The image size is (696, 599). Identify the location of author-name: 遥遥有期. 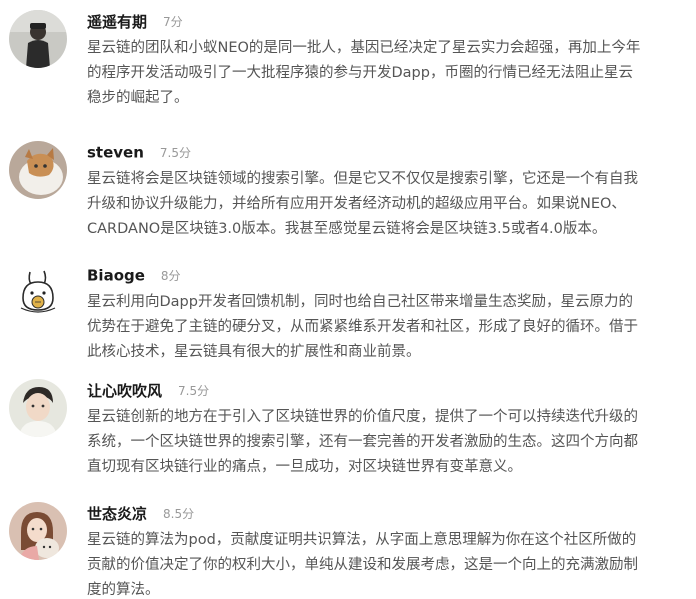
(117, 22).